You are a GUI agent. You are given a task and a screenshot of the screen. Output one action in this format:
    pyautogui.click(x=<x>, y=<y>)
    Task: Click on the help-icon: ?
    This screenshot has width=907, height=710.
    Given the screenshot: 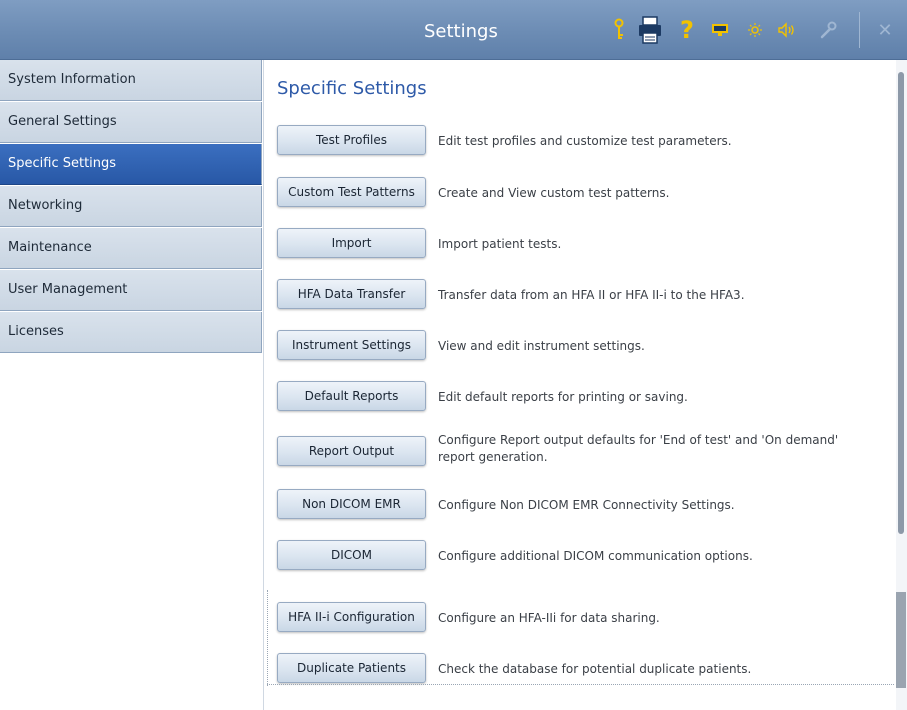 What is the action you would take?
    pyautogui.click(x=687, y=30)
    